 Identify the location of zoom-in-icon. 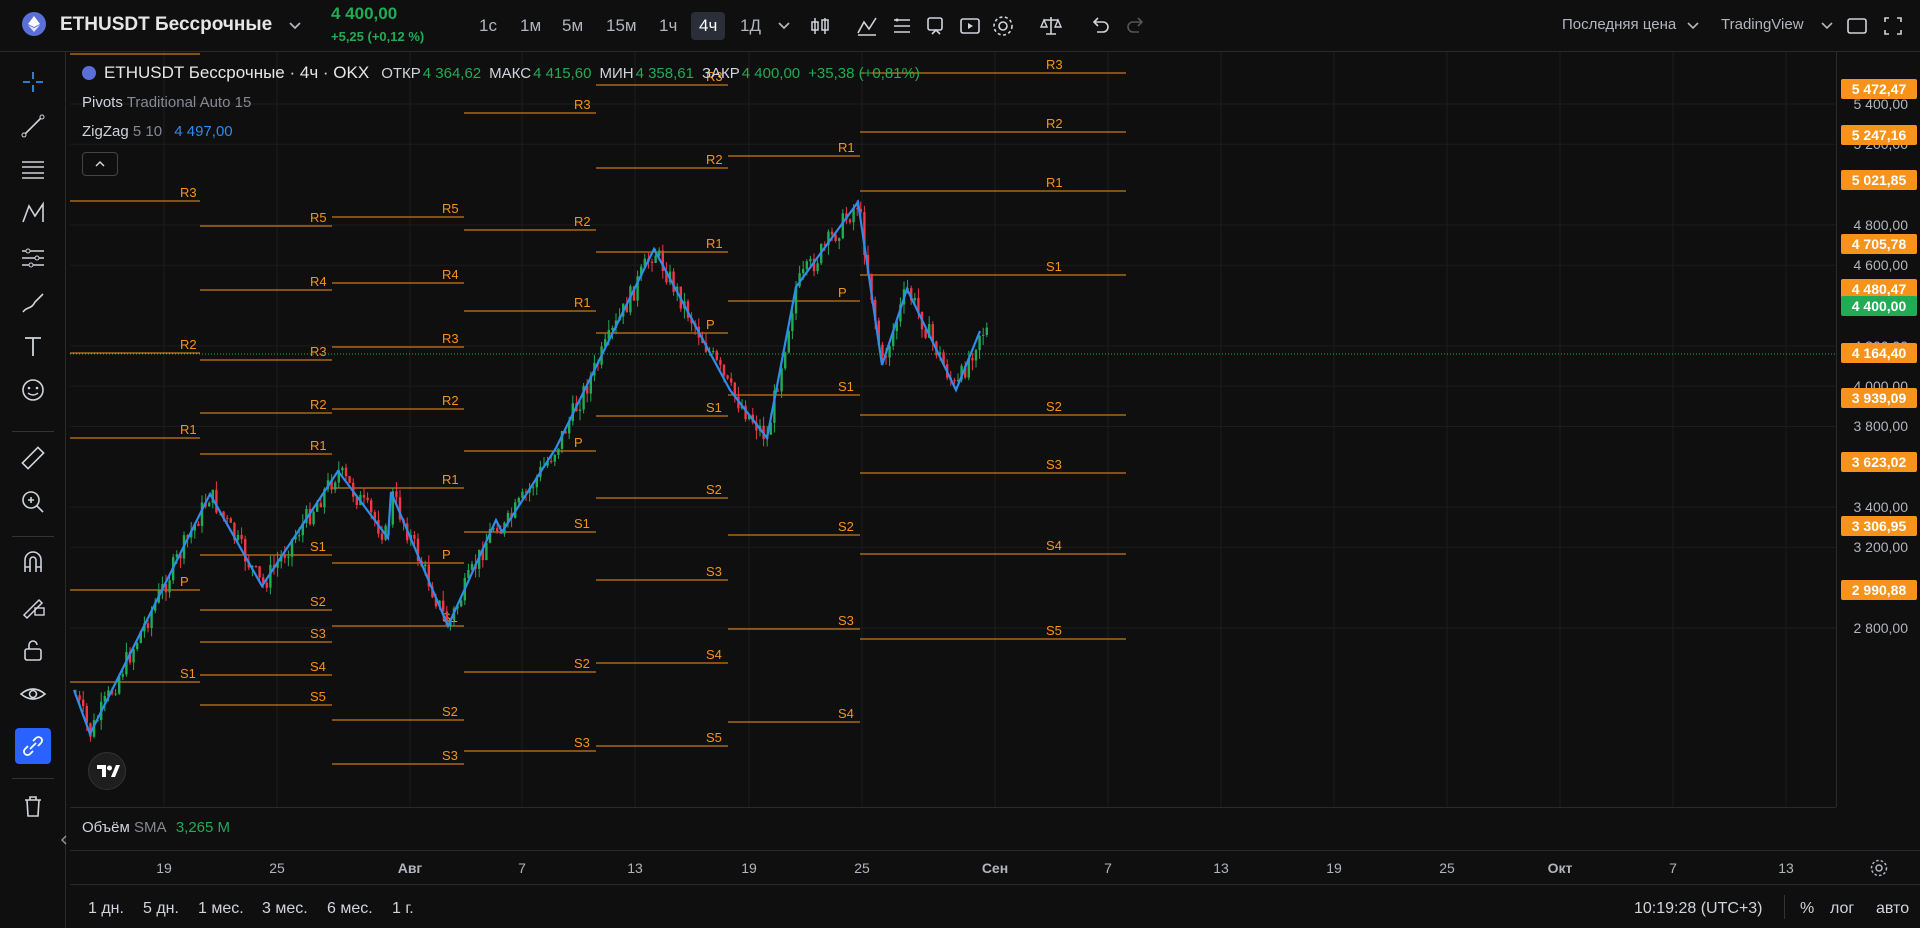
(33, 502).